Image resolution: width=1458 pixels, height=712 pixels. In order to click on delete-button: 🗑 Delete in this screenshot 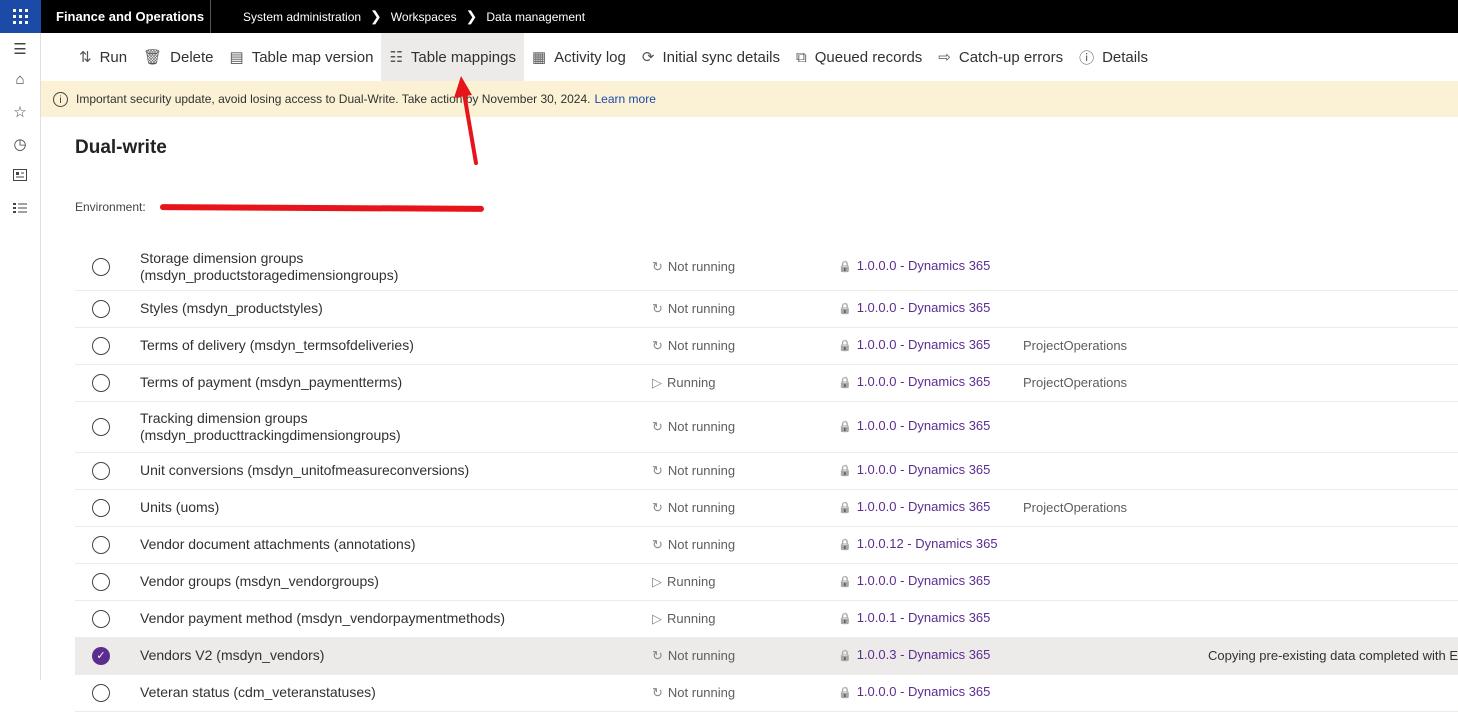, I will do `click(178, 57)`.